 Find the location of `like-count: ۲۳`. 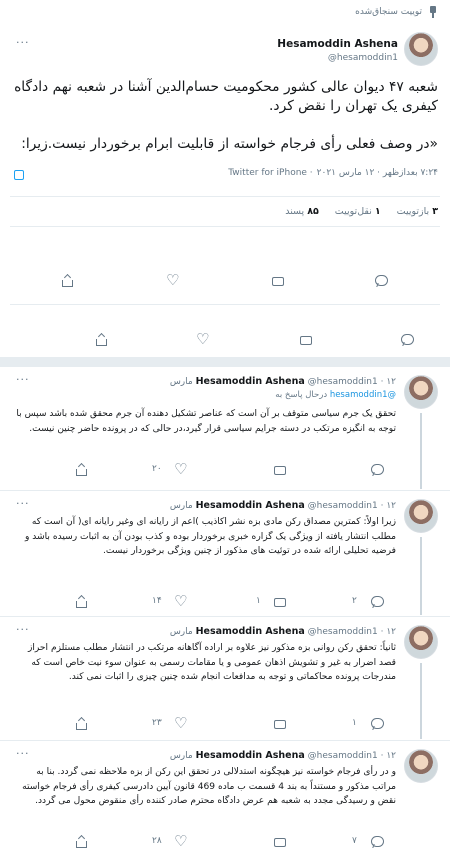

like-count: ۲۳ is located at coordinates (157, 723).